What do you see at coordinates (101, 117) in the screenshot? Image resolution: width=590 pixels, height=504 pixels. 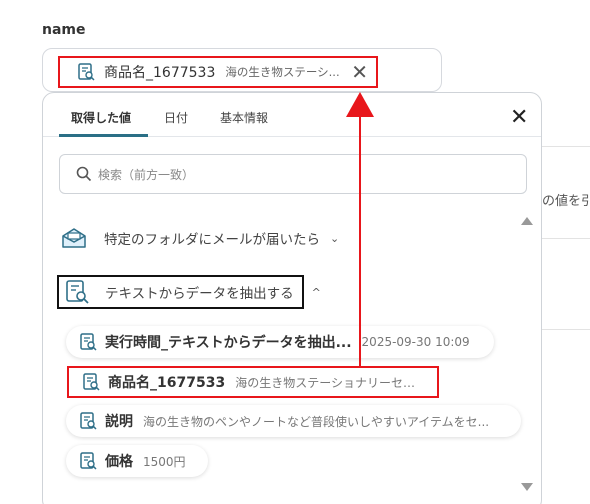 I see `tab-obtained-values: 取得した値` at bounding box center [101, 117].